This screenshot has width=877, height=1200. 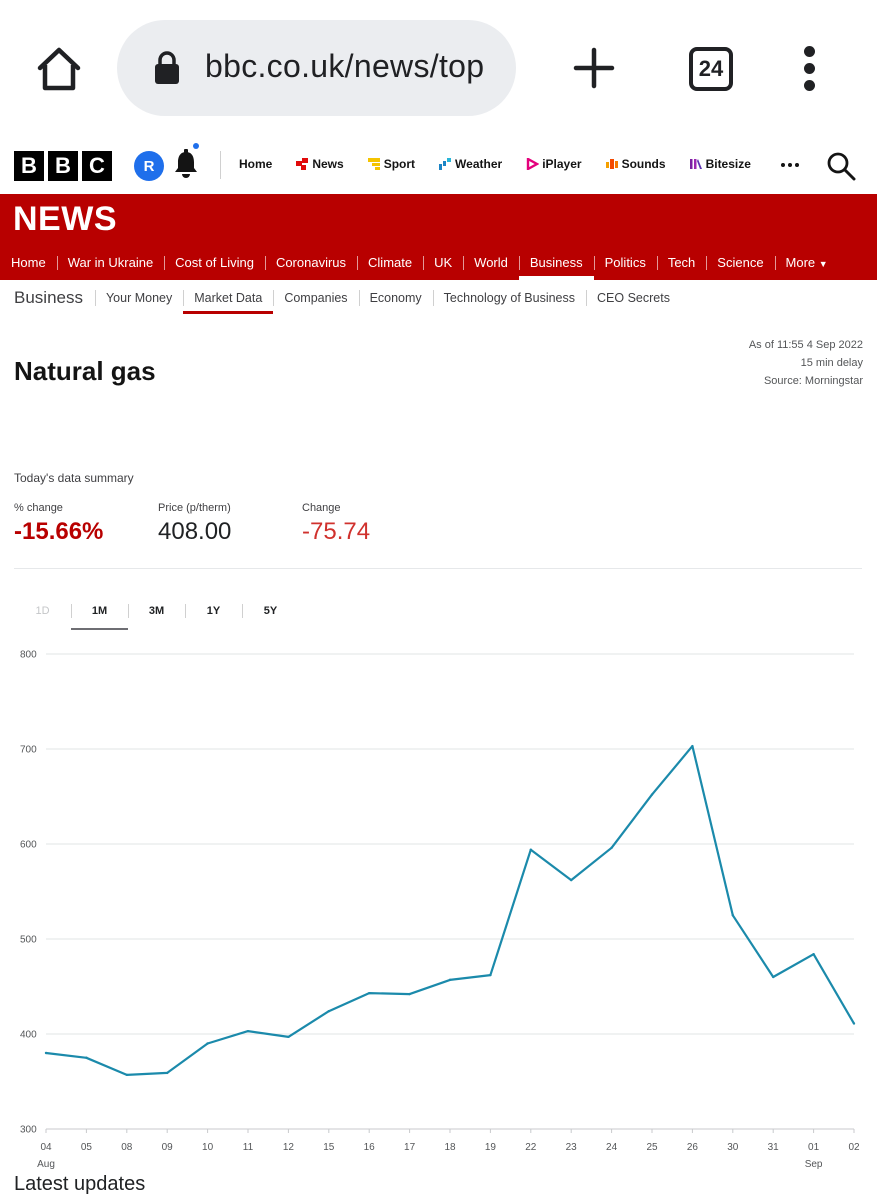 I want to click on subnav-ceo-secrets: CEO Secrets, so click(x=633, y=298).